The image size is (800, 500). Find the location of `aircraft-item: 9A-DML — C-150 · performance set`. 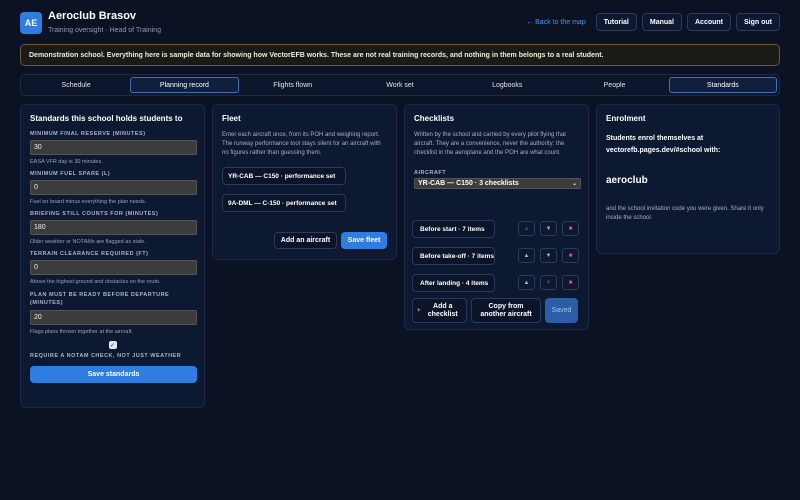

aircraft-item: 9A-DML — C-150 · performance set is located at coordinates (284, 203).